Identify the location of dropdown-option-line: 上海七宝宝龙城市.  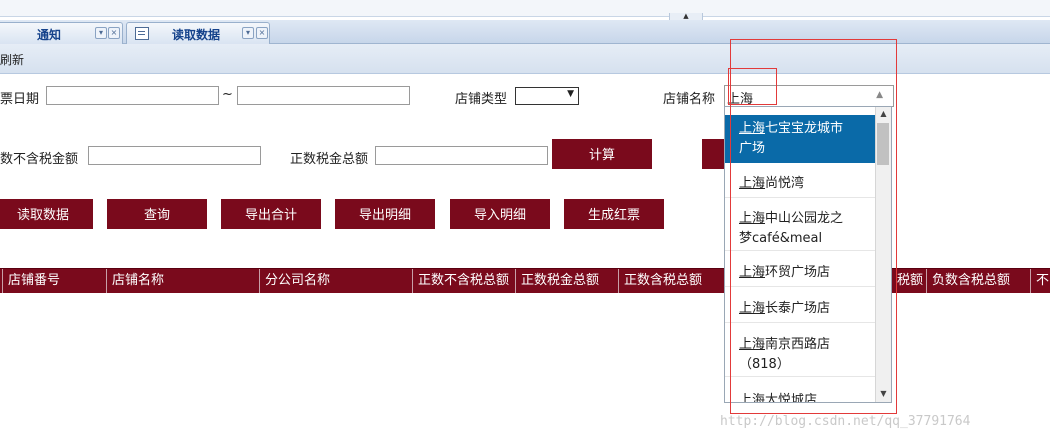
(803, 129).